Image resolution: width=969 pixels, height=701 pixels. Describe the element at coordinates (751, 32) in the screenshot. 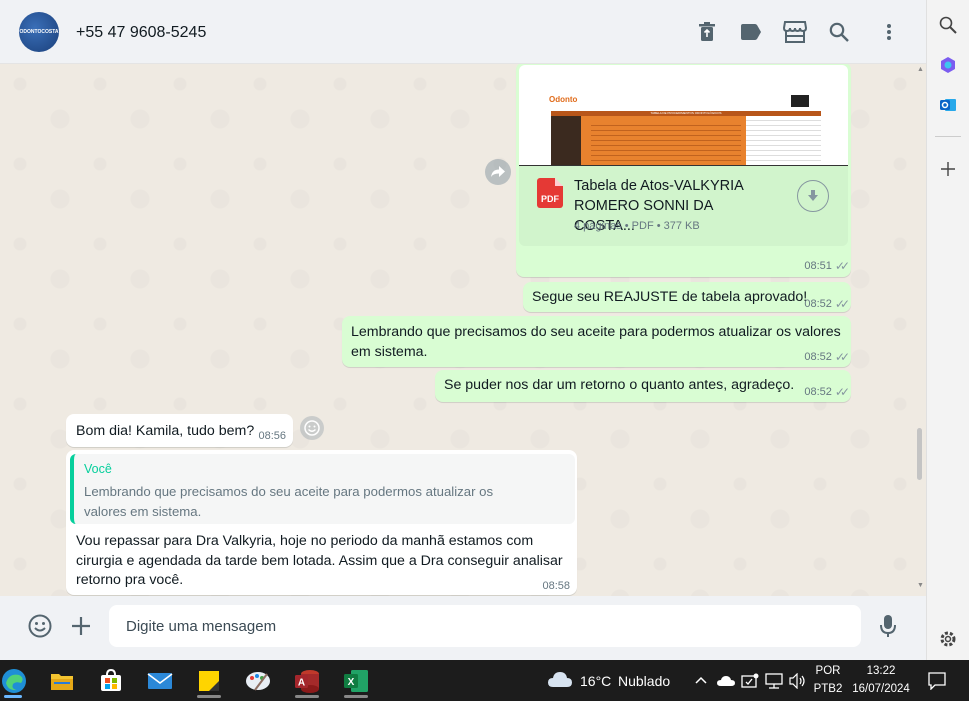

I see `label-icon` at that location.